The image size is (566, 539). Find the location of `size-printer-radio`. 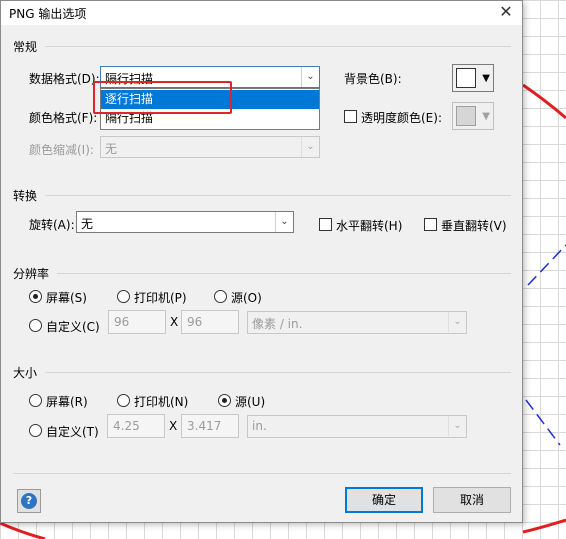

size-printer-radio is located at coordinates (123, 400).